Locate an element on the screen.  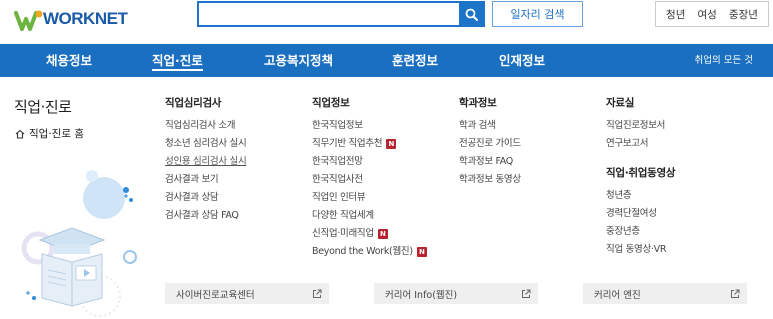
job-search-button: 일자리 검색 is located at coordinates (537, 14).